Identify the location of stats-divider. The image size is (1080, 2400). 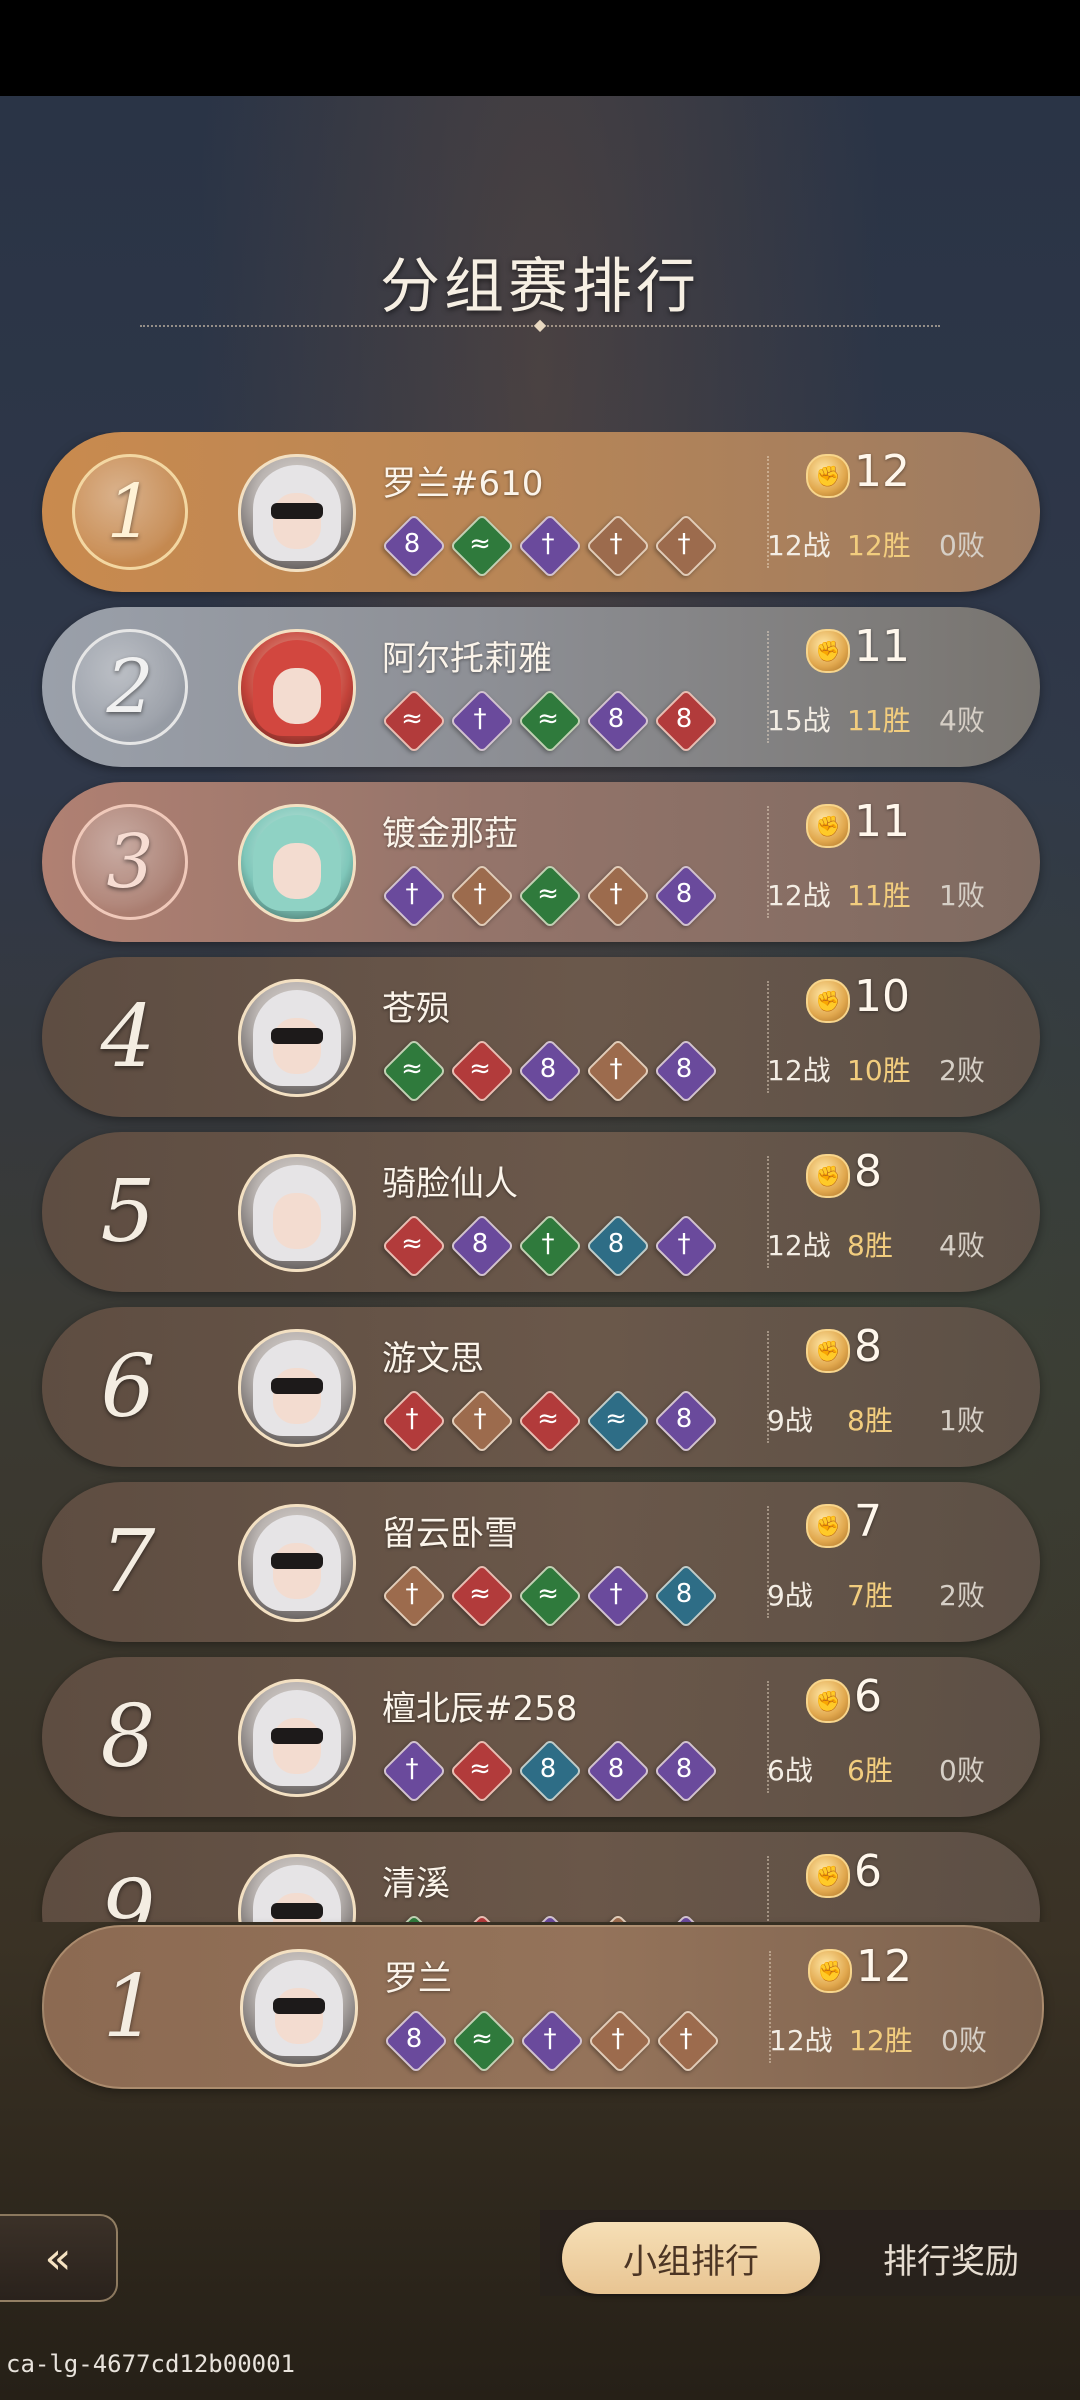
(768, 1889).